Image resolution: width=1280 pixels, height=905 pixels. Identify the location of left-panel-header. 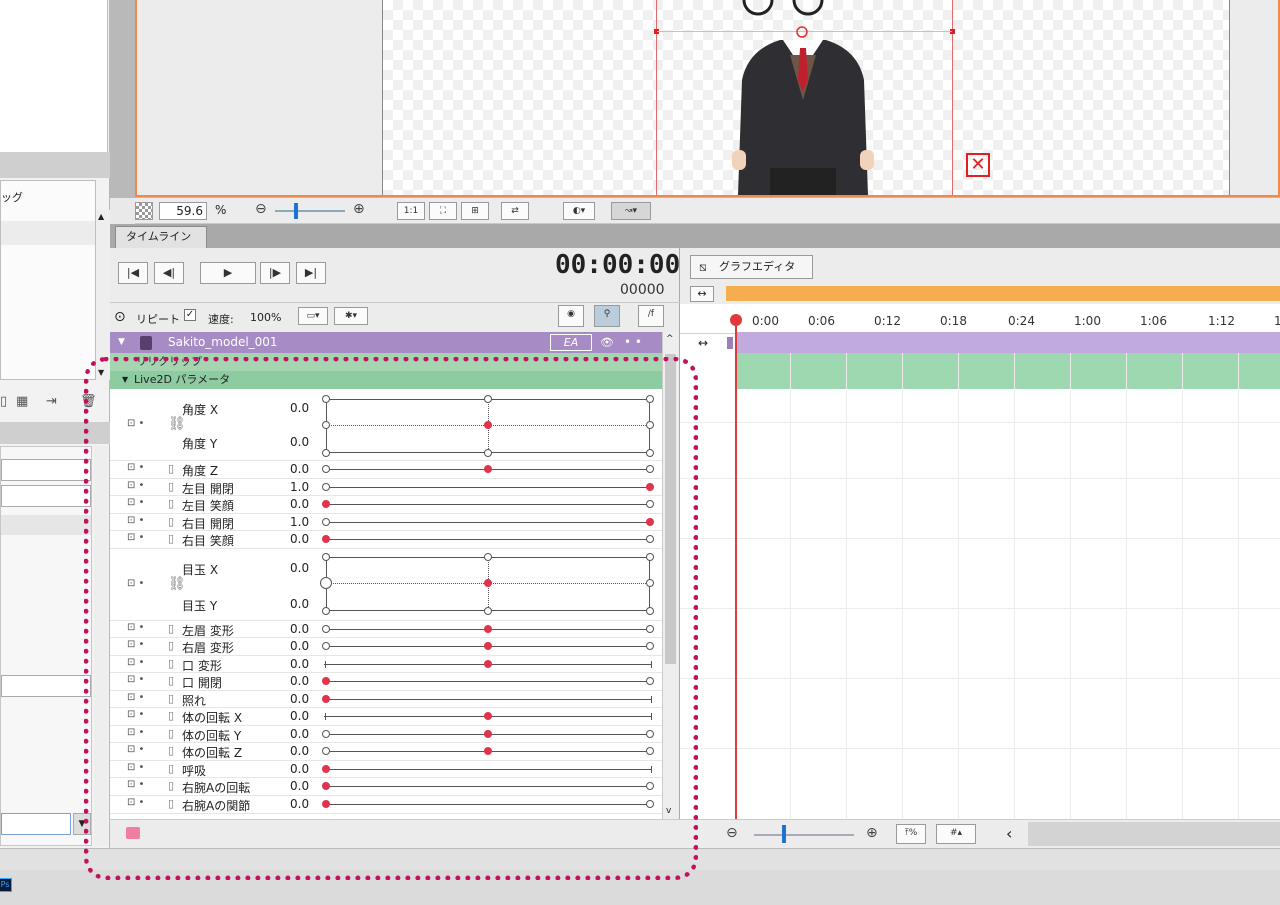
(55, 165).